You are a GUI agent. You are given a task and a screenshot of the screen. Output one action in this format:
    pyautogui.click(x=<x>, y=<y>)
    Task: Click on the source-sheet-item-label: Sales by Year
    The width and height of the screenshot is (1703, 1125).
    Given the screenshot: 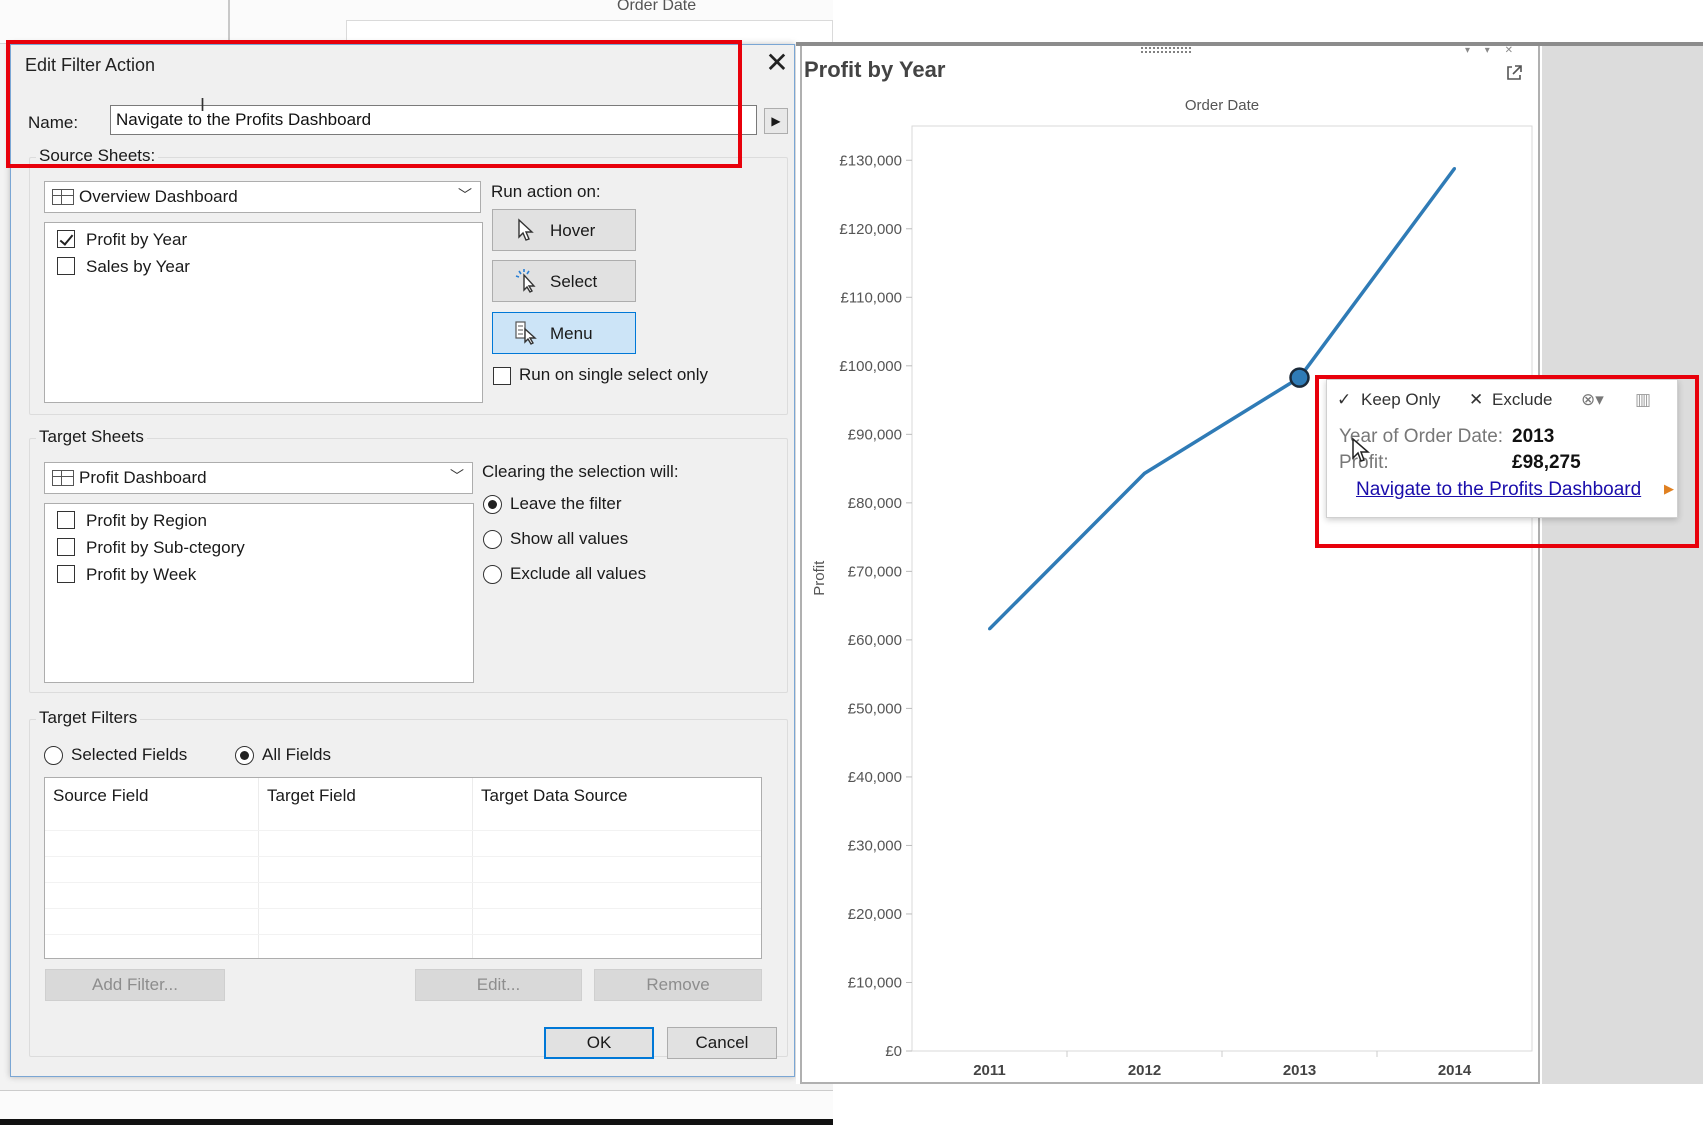 What is the action you would take?
    pyautogui.click(x=138, y=266)
    